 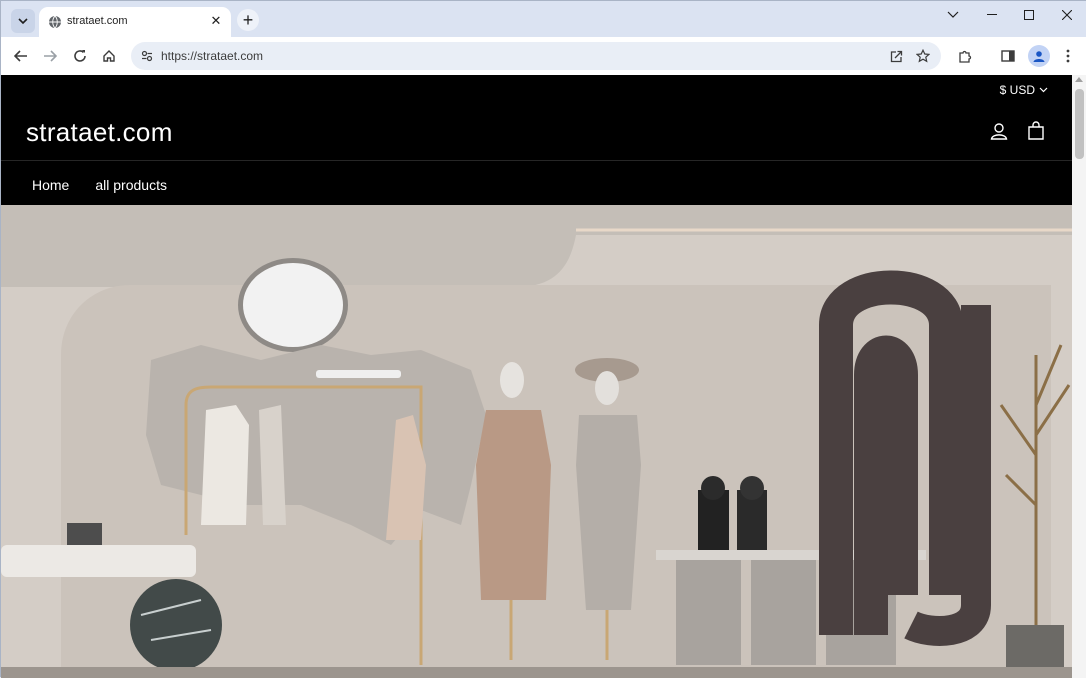 What do you see at coordinates (135, 22) in the screenshot?
I see `browser-tab: strataet.com ✕` at bounding box center [135, 22].